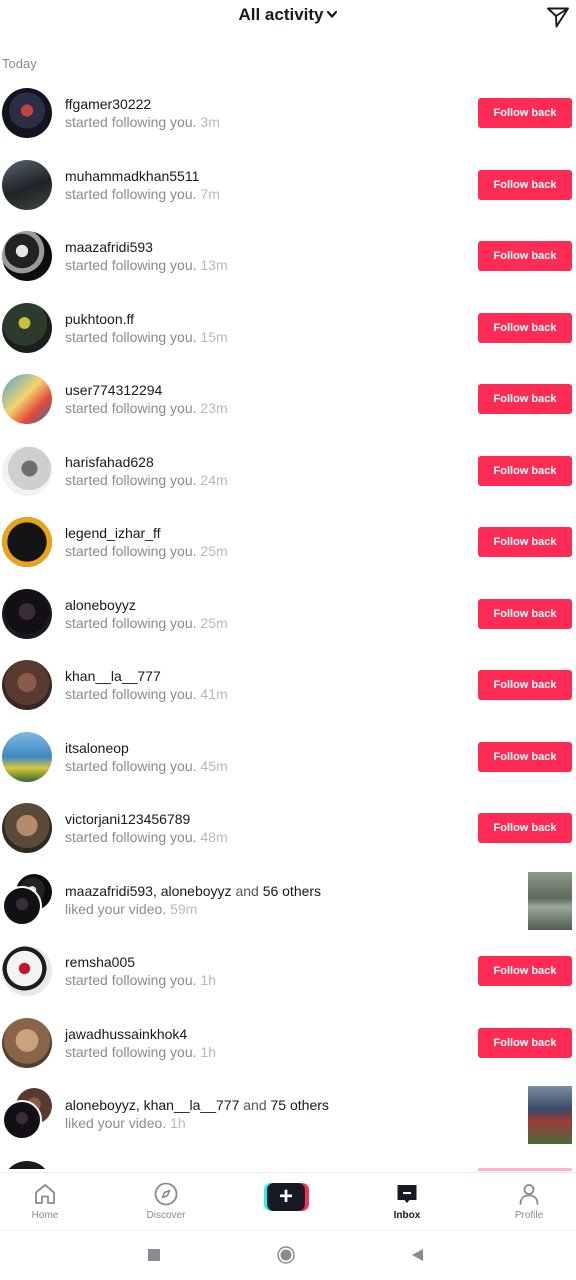 This screenshot has height=1280, width=576. What do you see at coordinates (214, 694) in the screenshot?
I see `activity-time: 41m` at bounding box center [214, 694].